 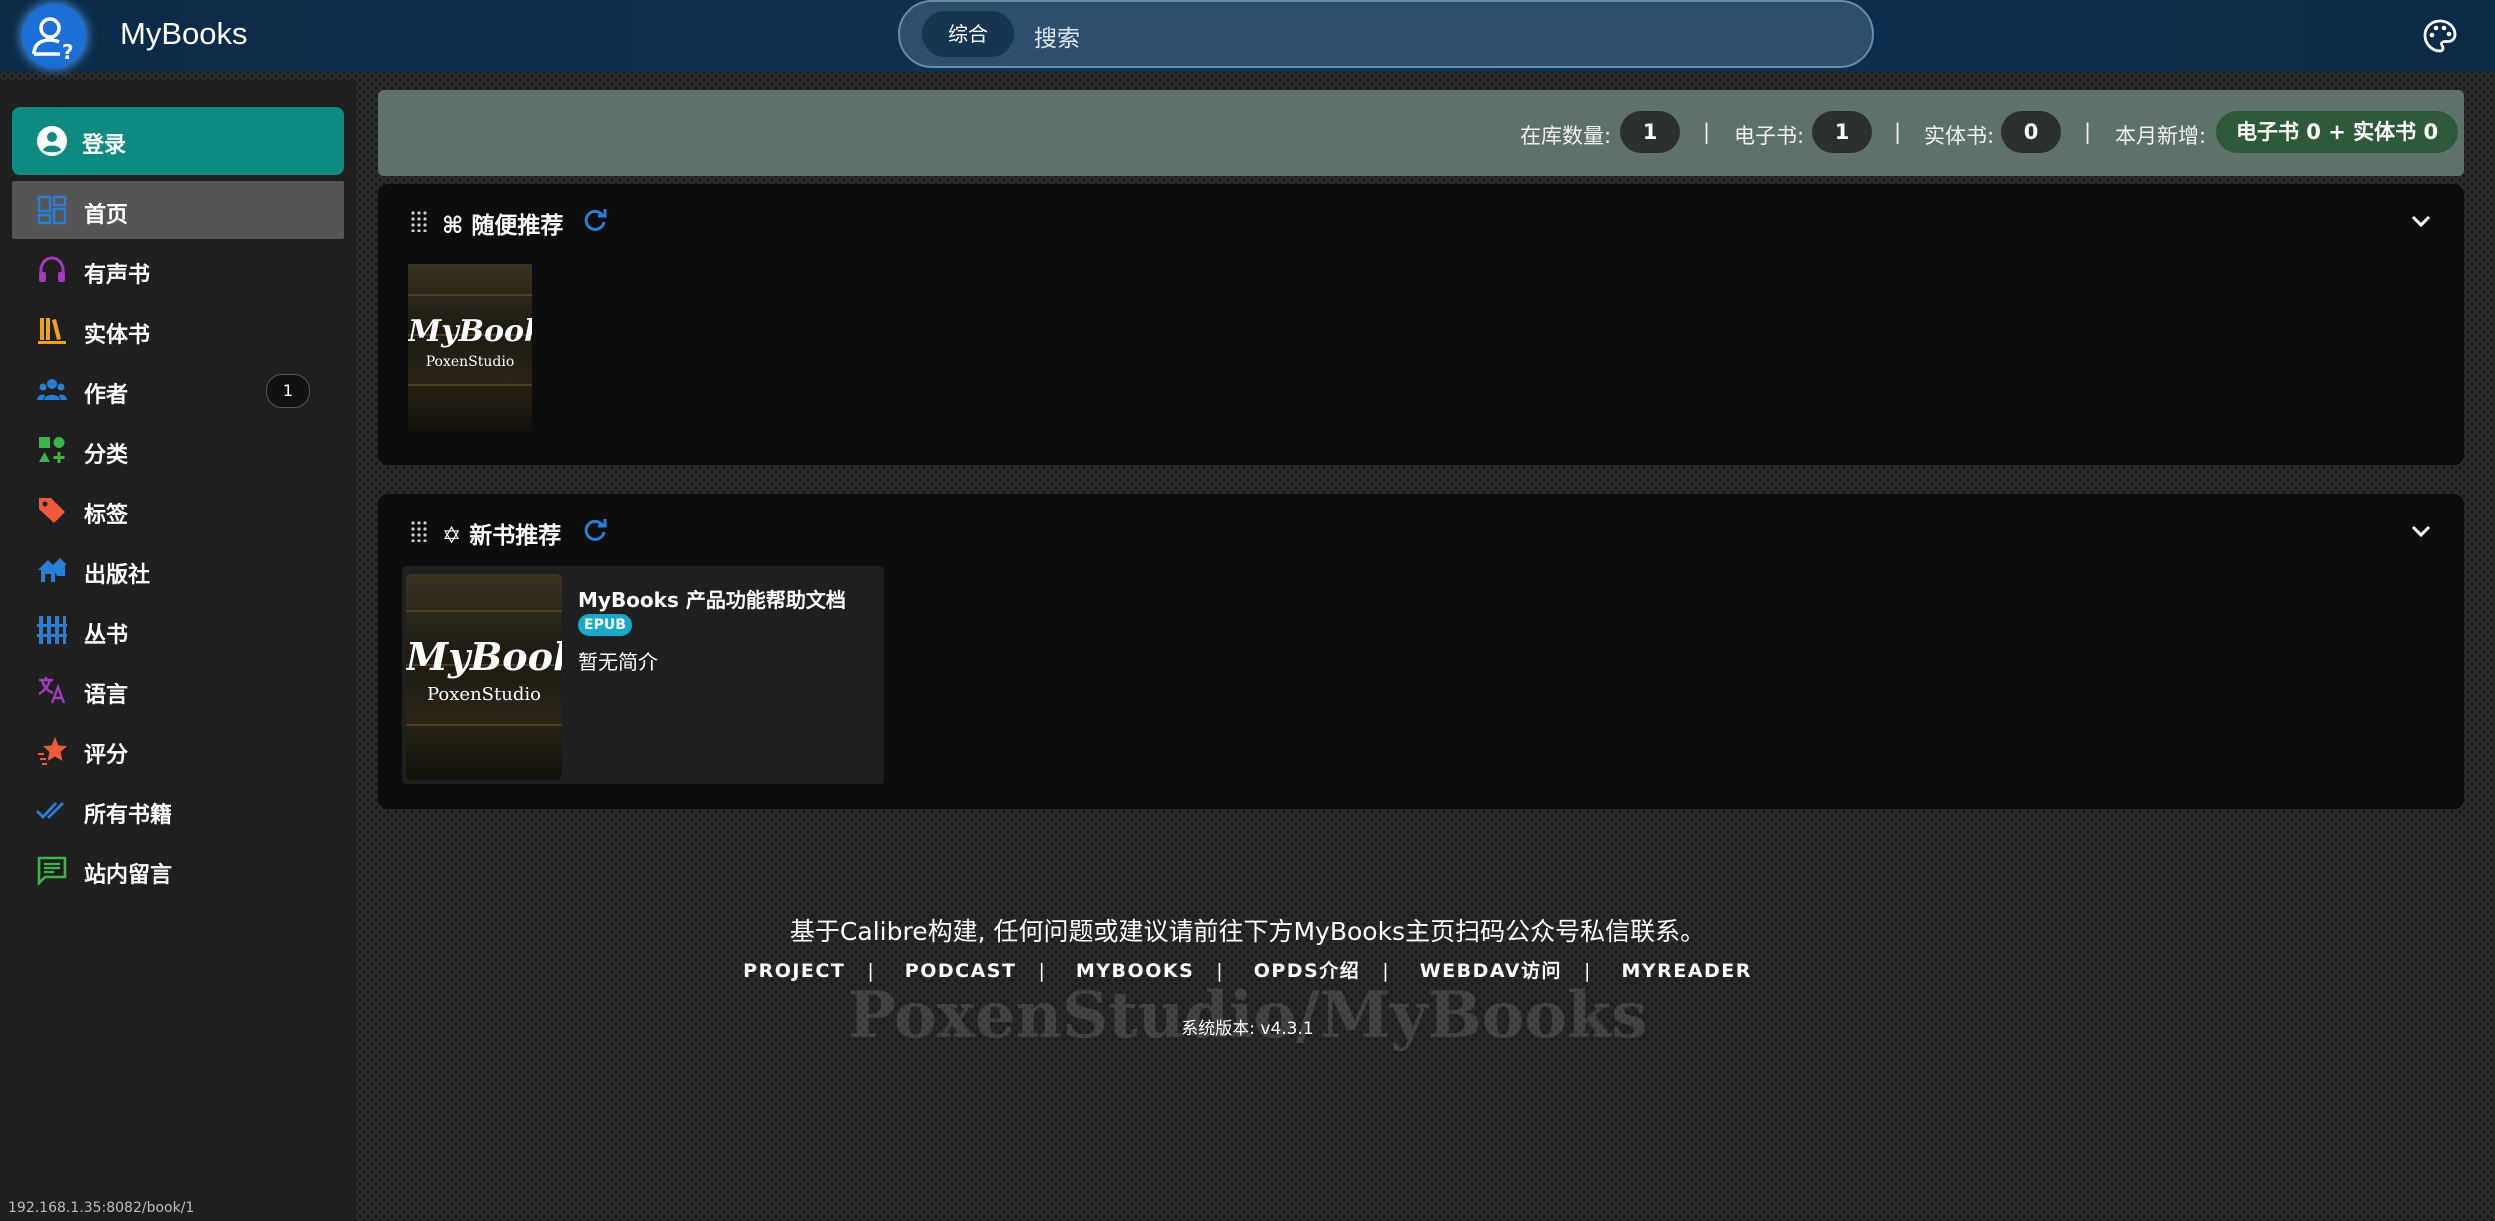 I want to click on count-badge: 1, so click(x=288, y=391).